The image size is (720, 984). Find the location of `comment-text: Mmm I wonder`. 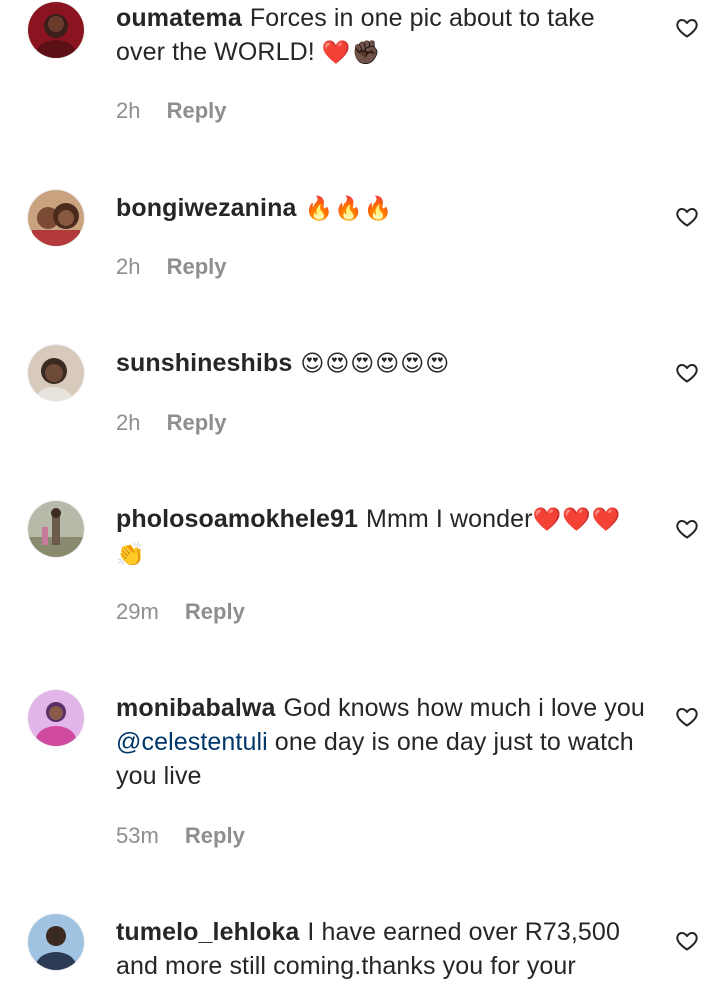

comment-text: Mmm I wonder is located at coordinates (449, 519).